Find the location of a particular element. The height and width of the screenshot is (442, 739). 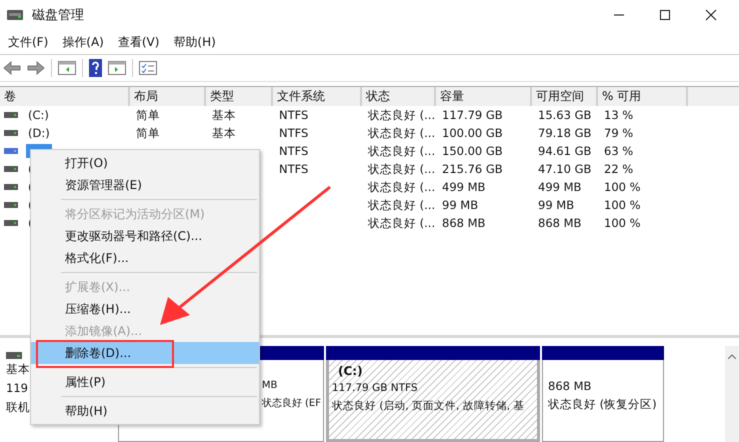

partition-info: 状态良好 (启动, 页面文件, 故障转储, 基 is located at coordinates (428, 406).